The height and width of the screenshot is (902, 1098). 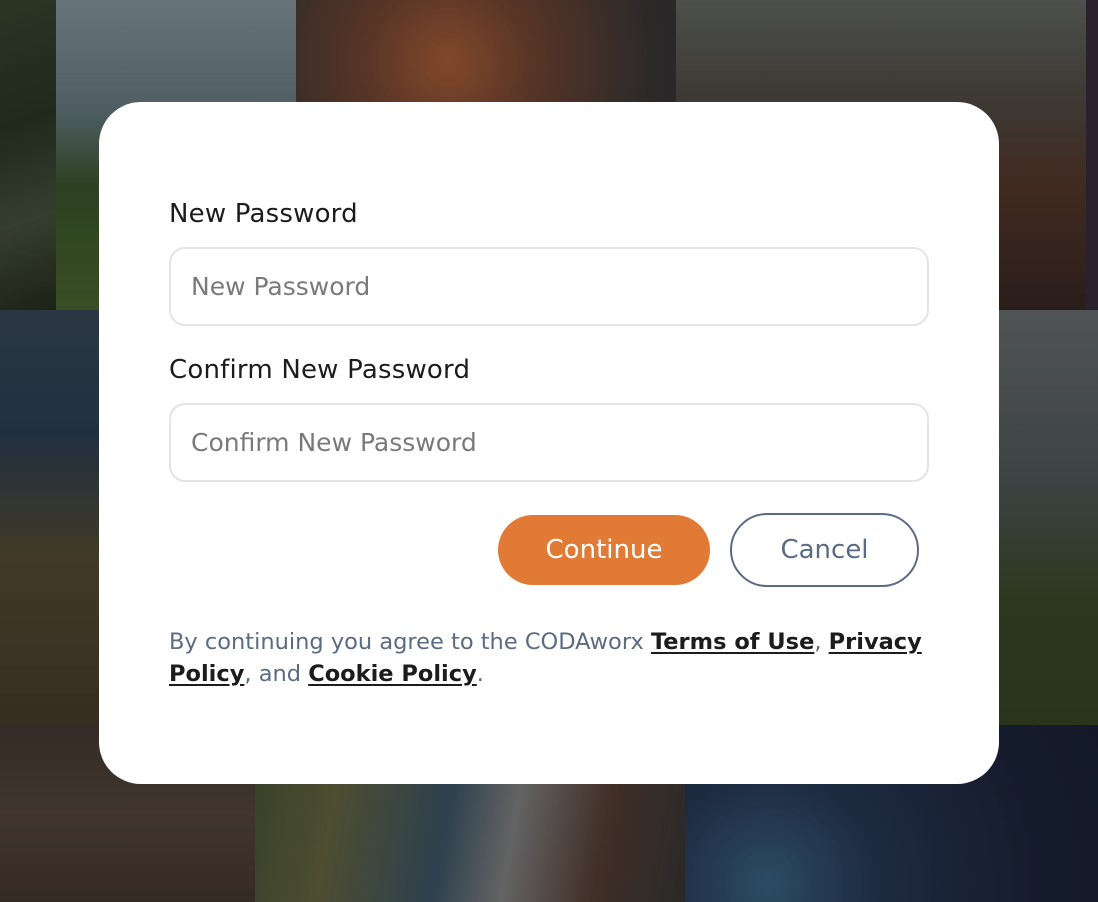 I want to click on terms-of-use-link: Terms of Use, so click(x=732, y=642).